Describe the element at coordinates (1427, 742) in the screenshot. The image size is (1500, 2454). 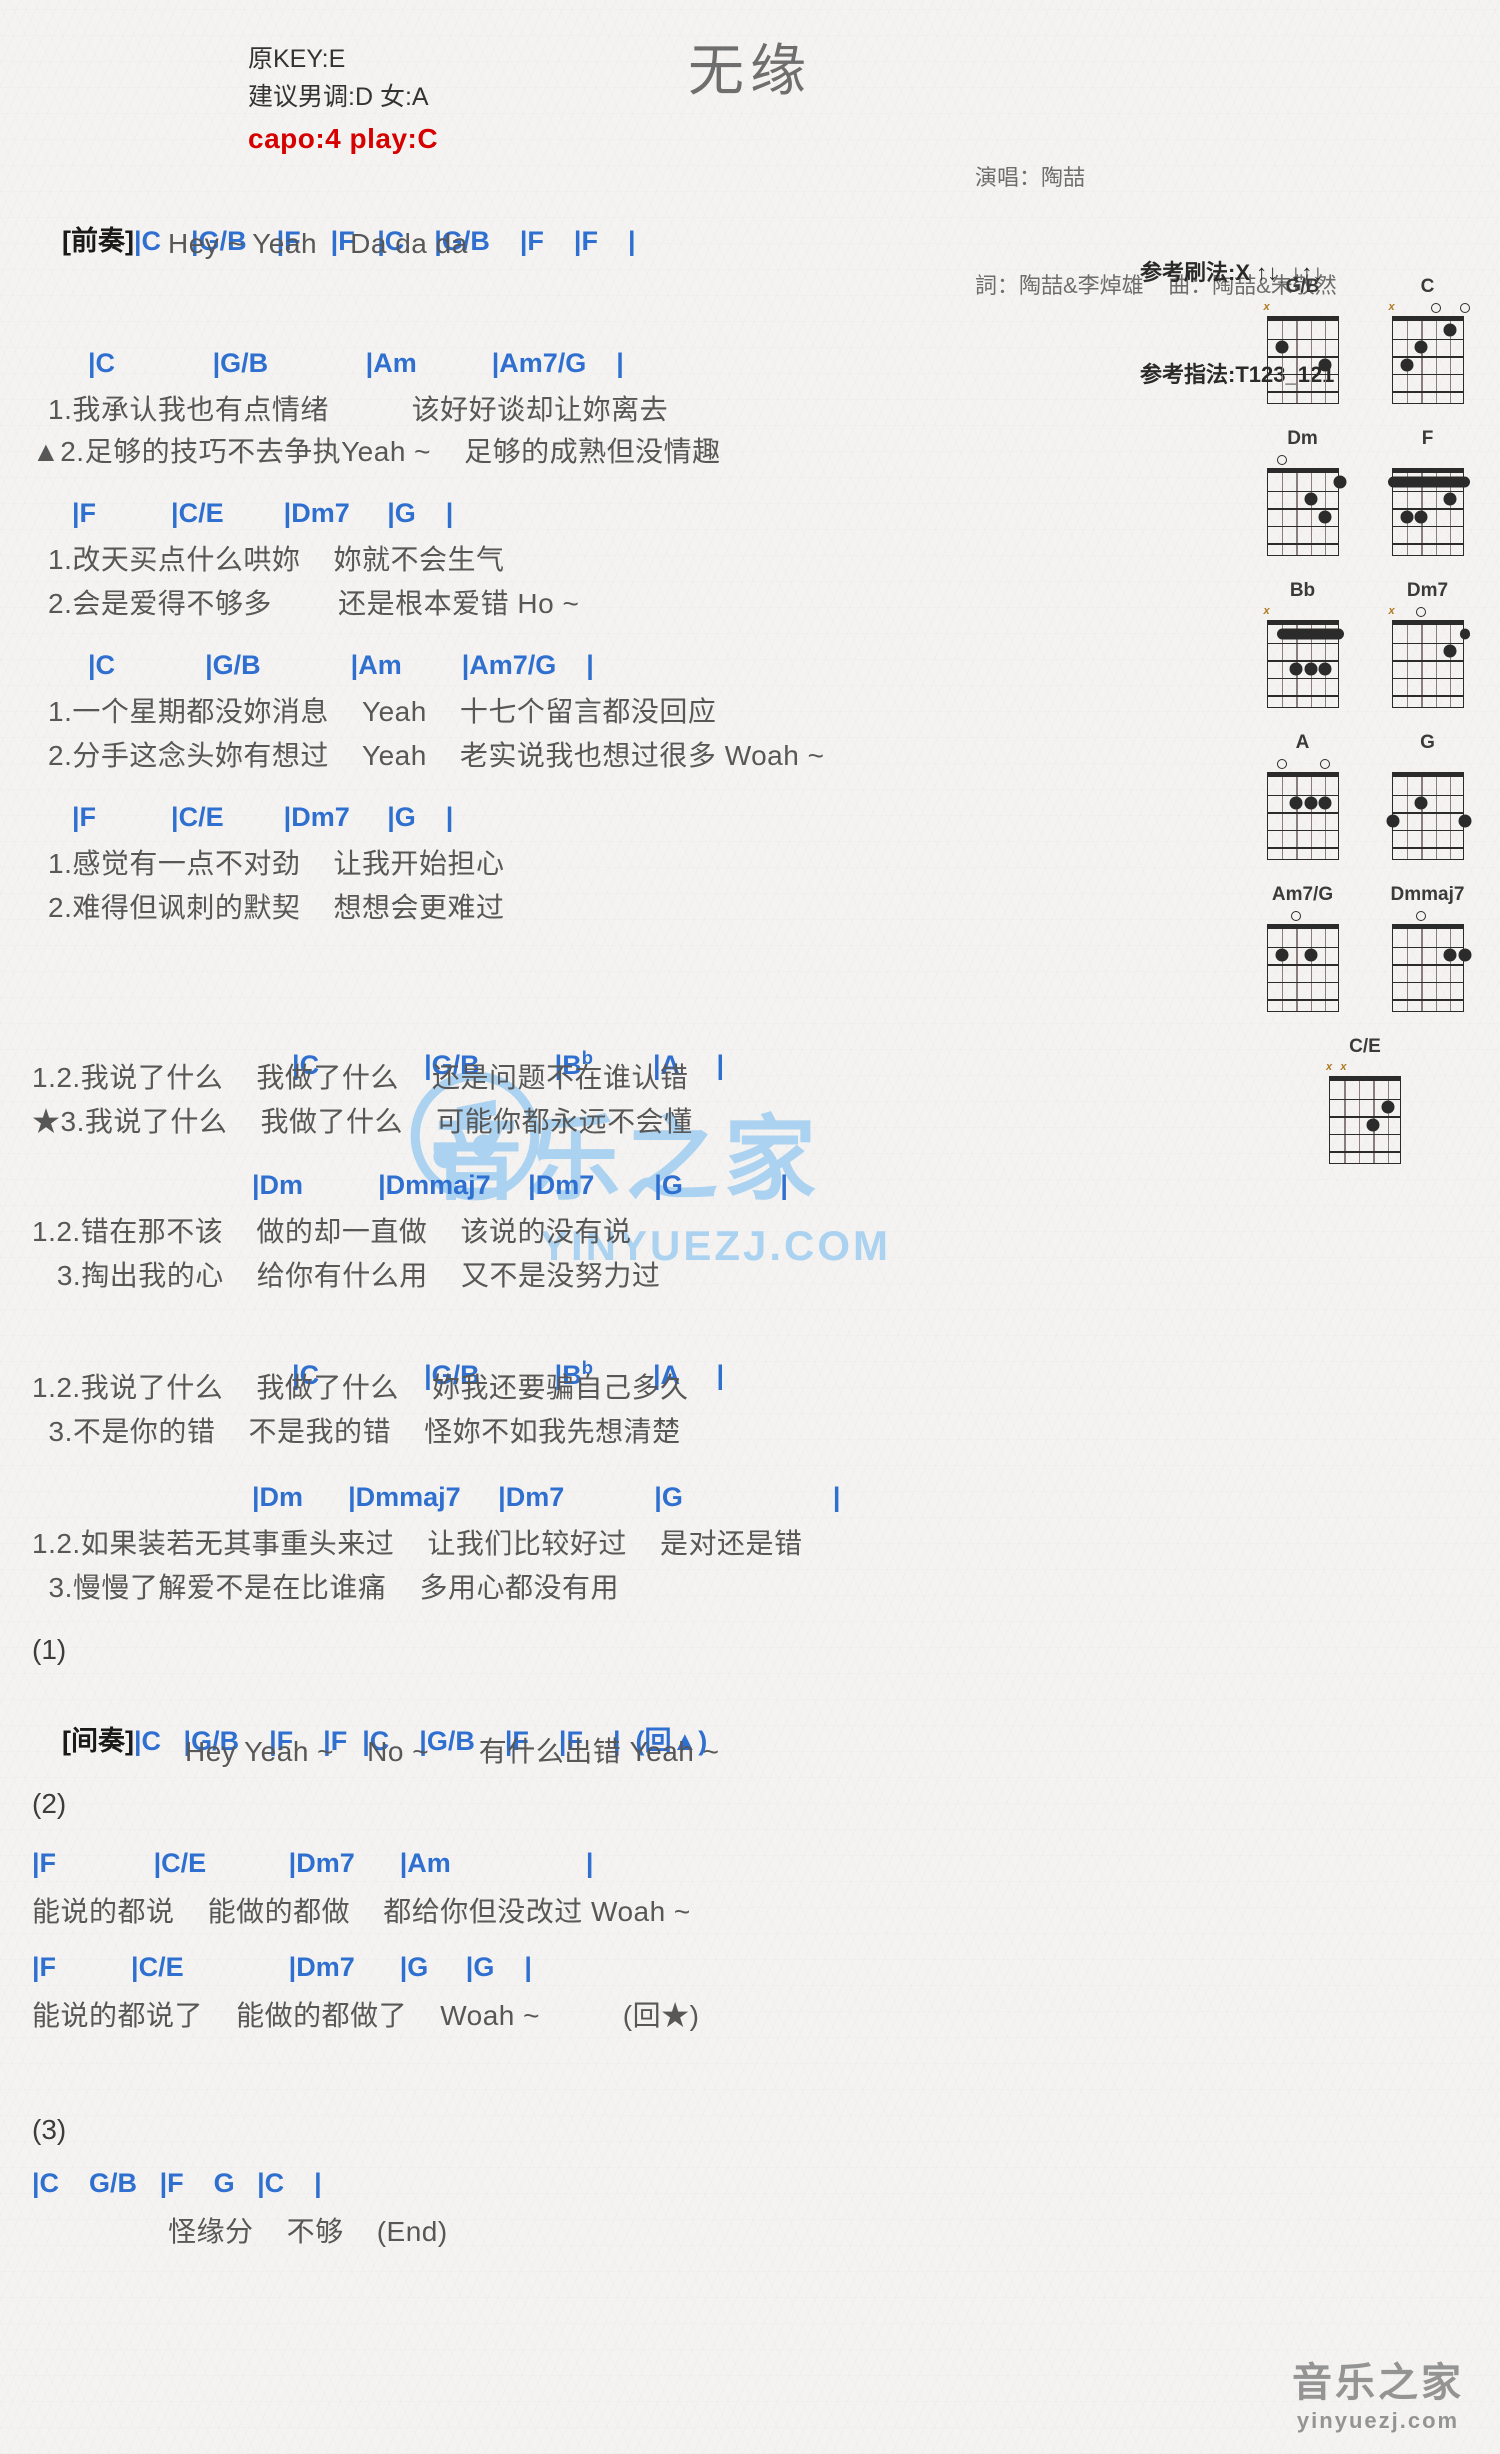
I see `chord-diagram-name: G` at that location.